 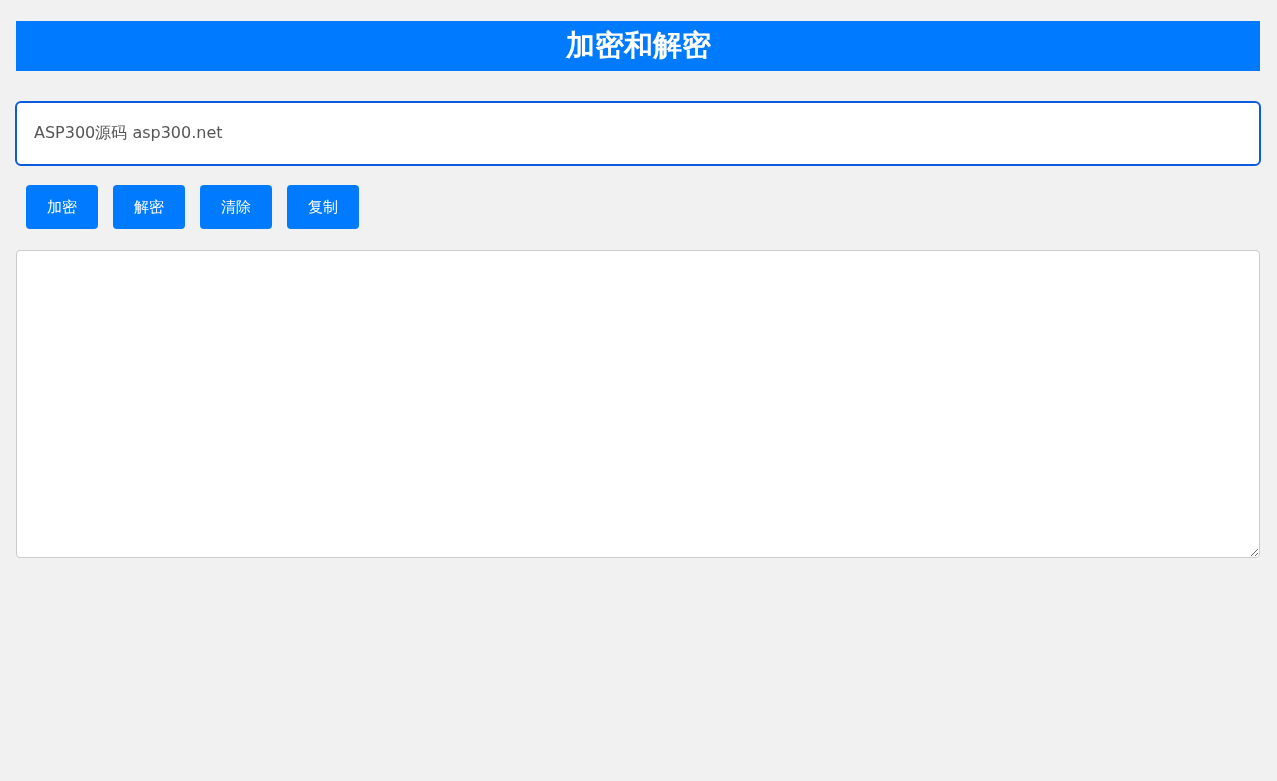 What do you see at coordinates (638, 46) in the screenshot?
I see `page-title: 加密和解密` at bounding box center [638, 46].